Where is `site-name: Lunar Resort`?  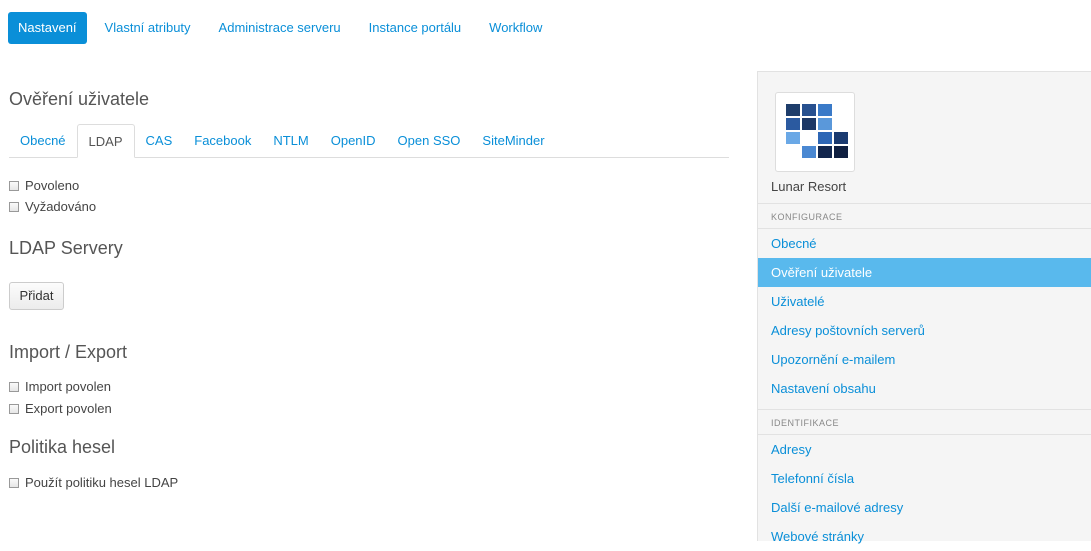
site-name: Lunar Resort is located at coordinates (809, 186).